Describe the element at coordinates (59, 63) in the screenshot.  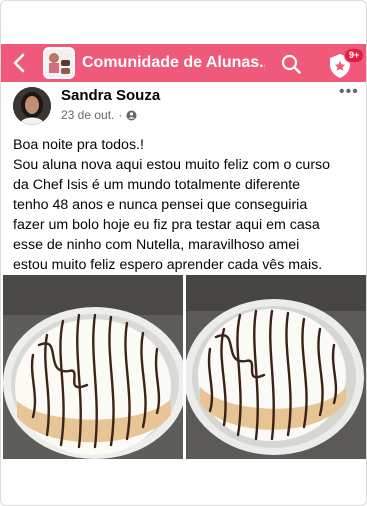
I see `group-thumbnail` at that location.